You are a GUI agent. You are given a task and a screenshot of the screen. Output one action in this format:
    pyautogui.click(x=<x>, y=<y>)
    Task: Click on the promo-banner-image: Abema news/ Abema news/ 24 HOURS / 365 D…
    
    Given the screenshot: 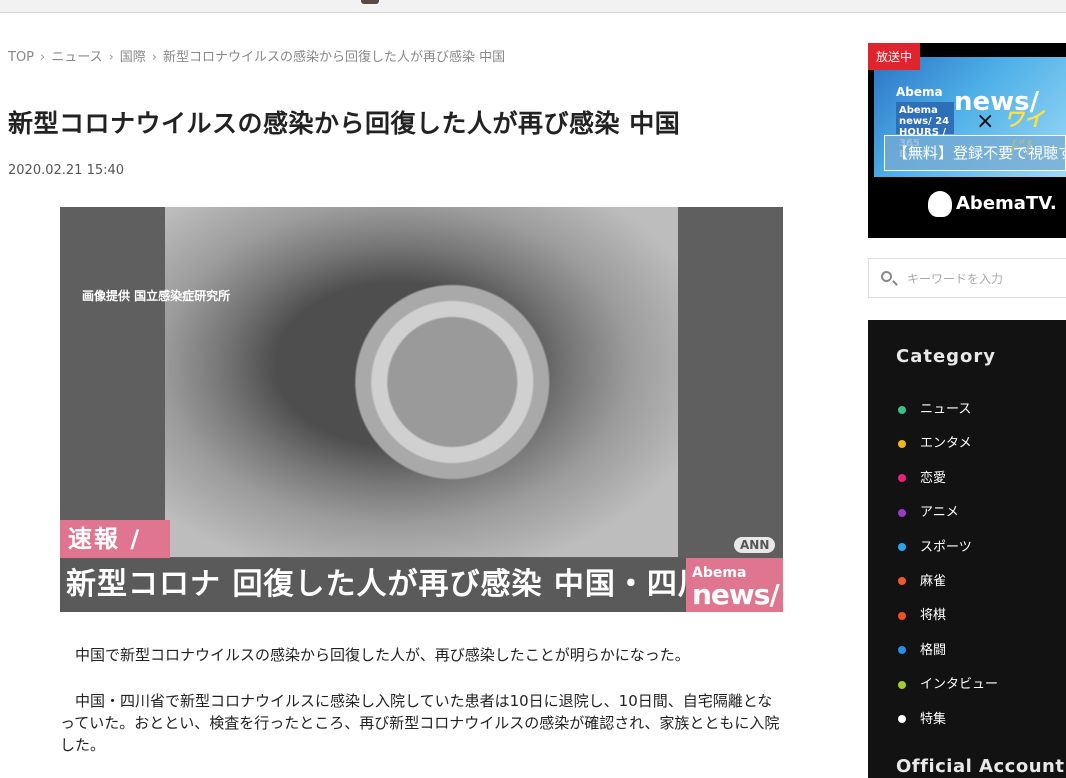 What is the action you would take?
    pyautogui.click(x=970, y=117)
    